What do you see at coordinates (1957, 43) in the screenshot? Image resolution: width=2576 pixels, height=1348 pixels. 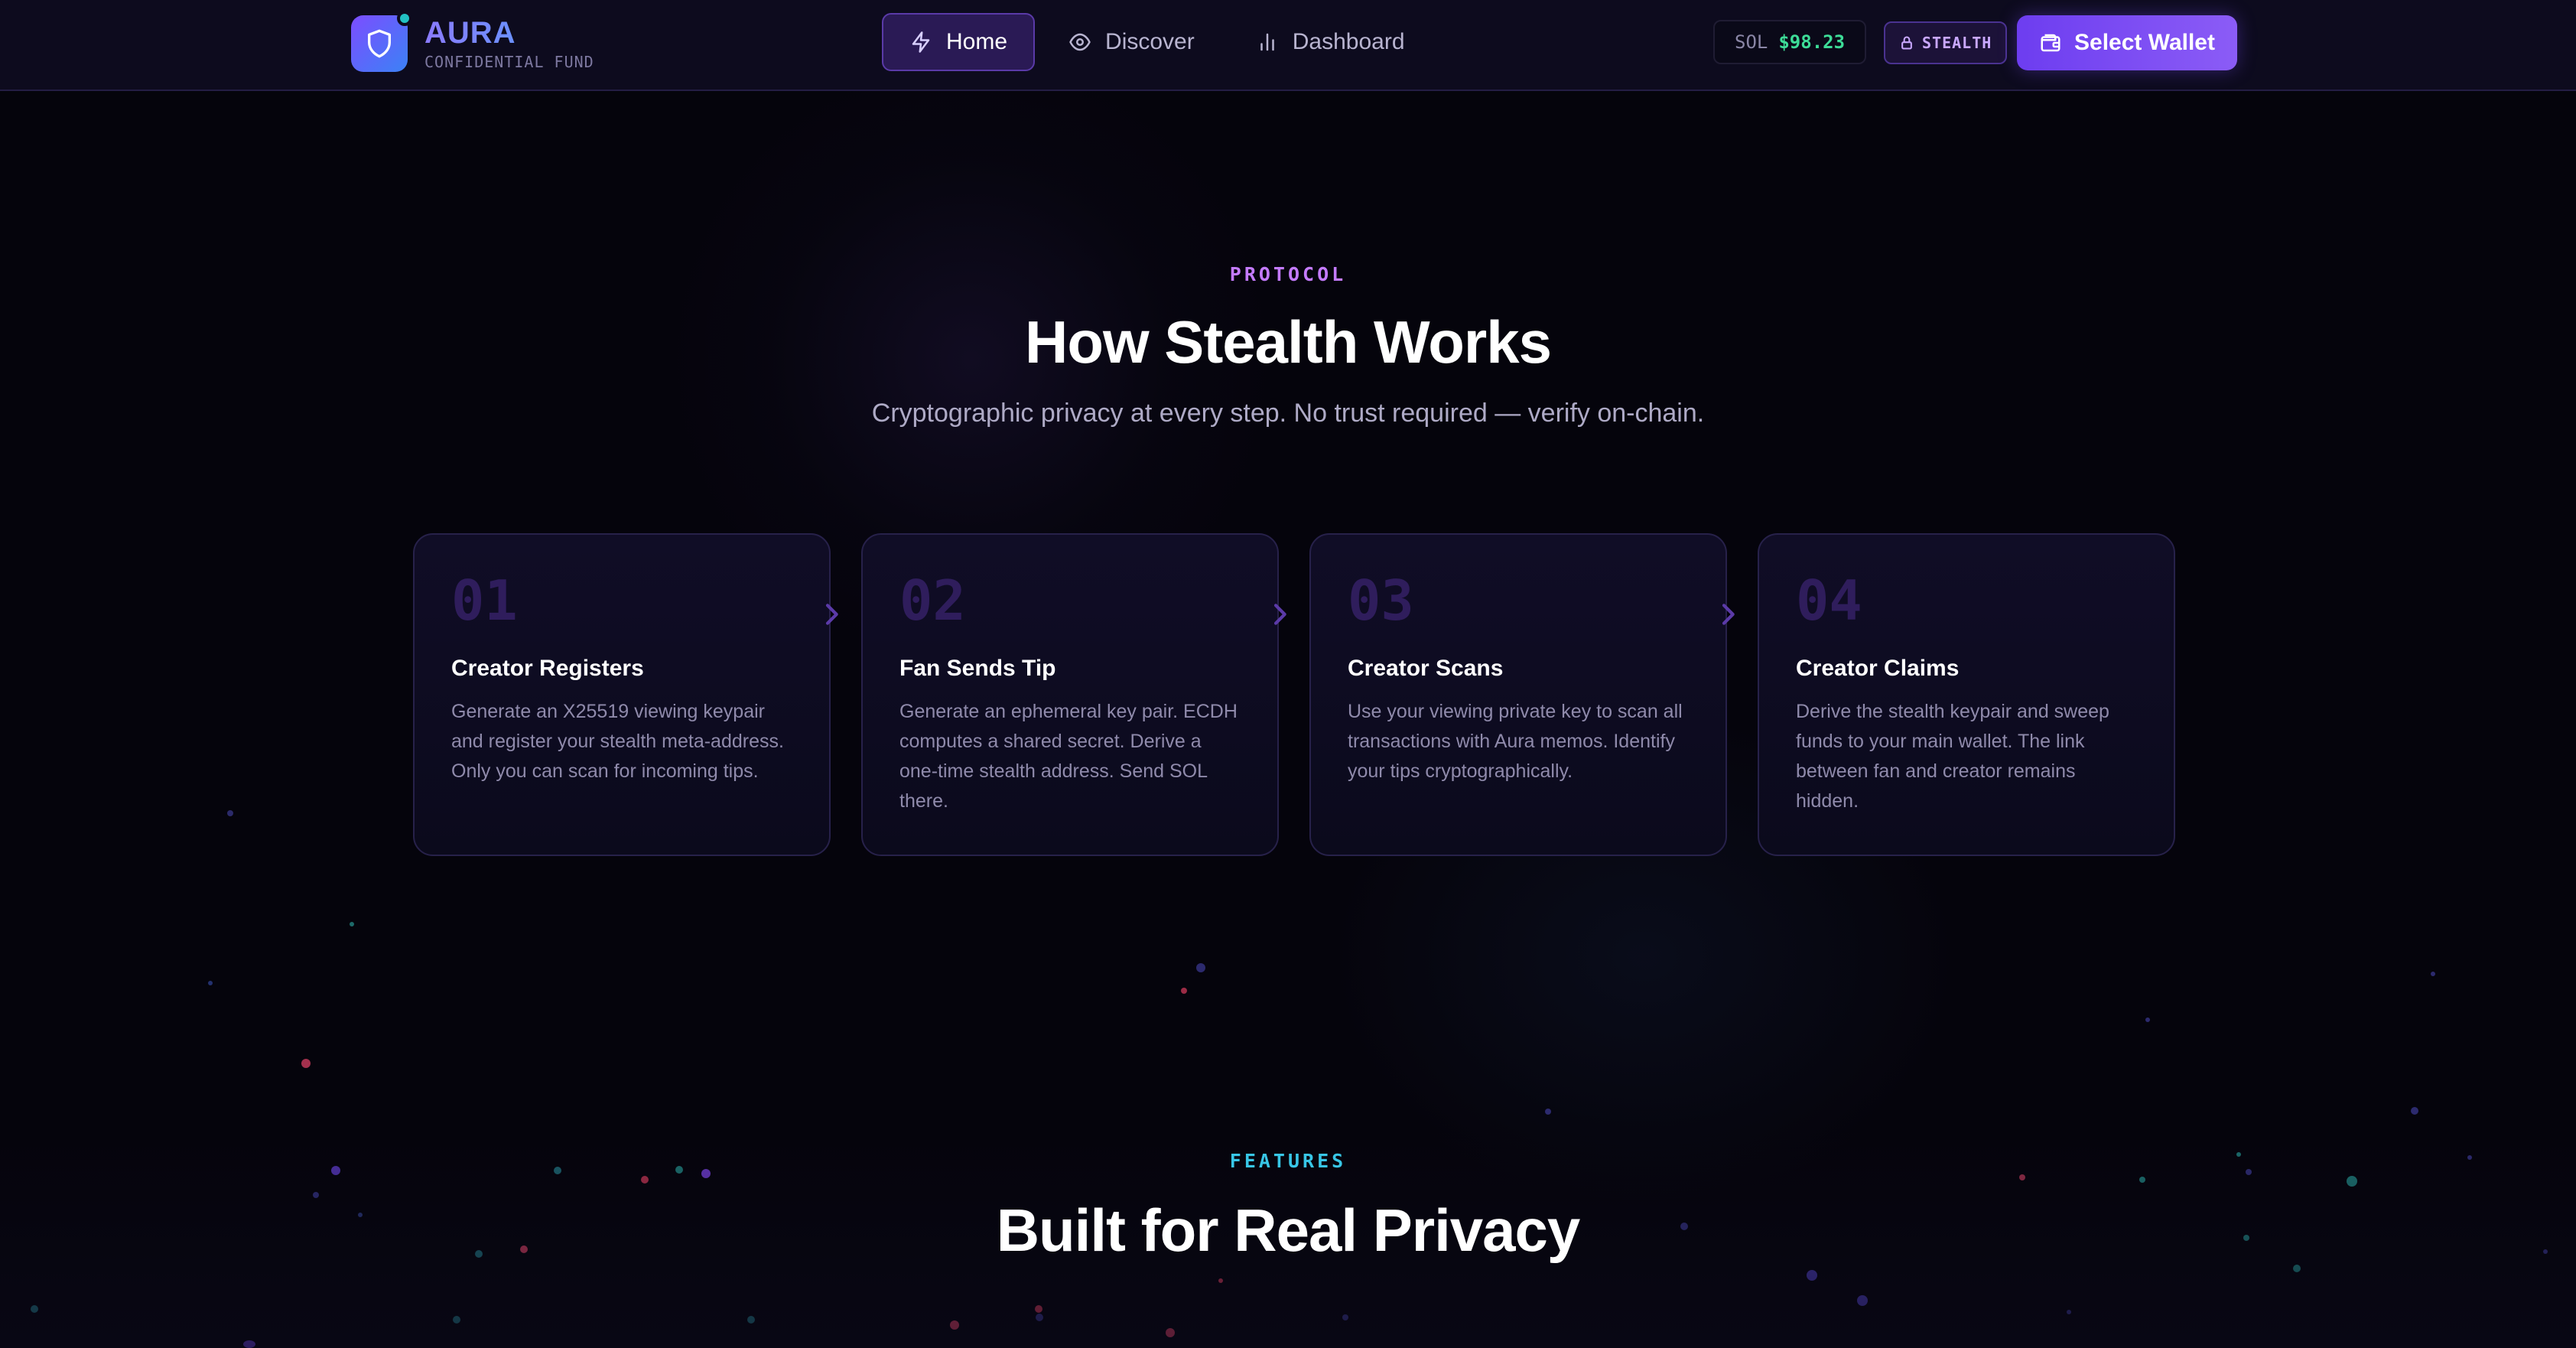 I see `stealth-badge-label: STEALTH` at bounding box center [1957, 43].